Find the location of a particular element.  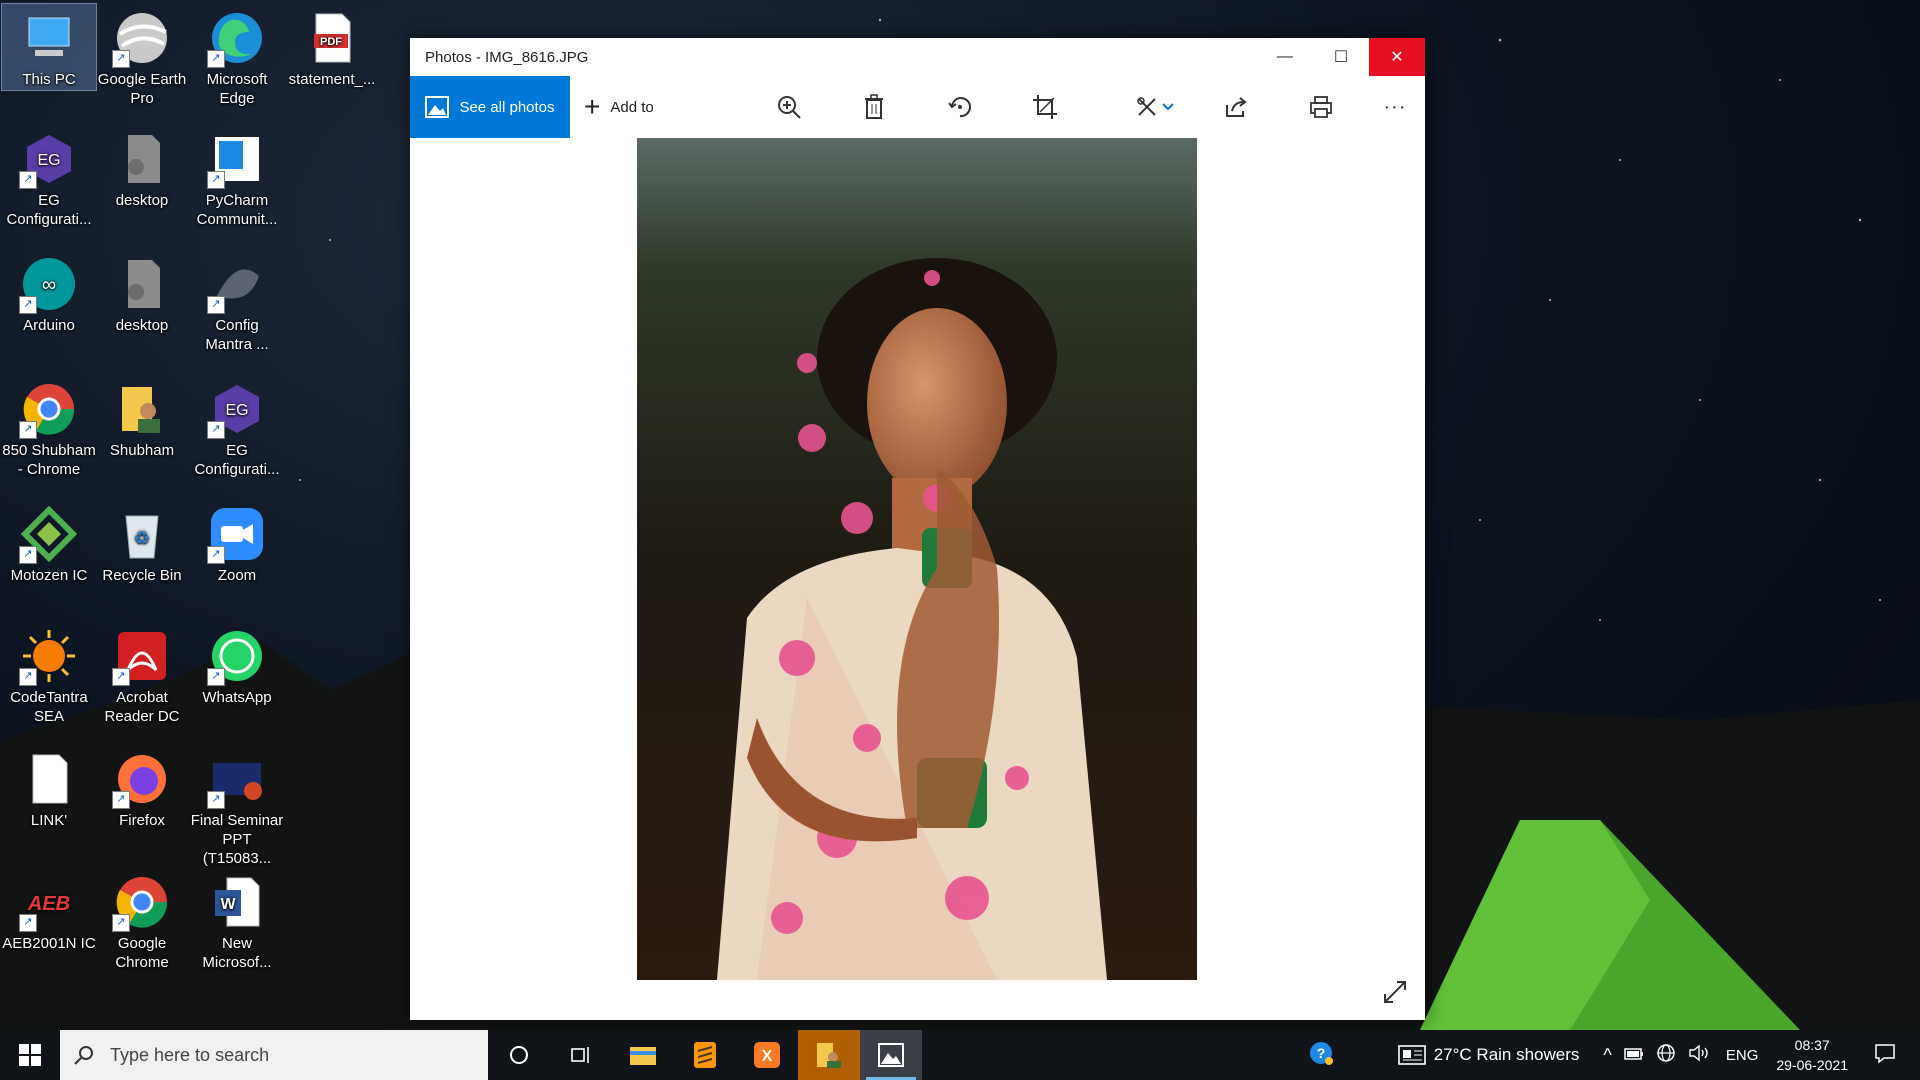

taskbar-sublime-text is located at coordinates (705, 1055).